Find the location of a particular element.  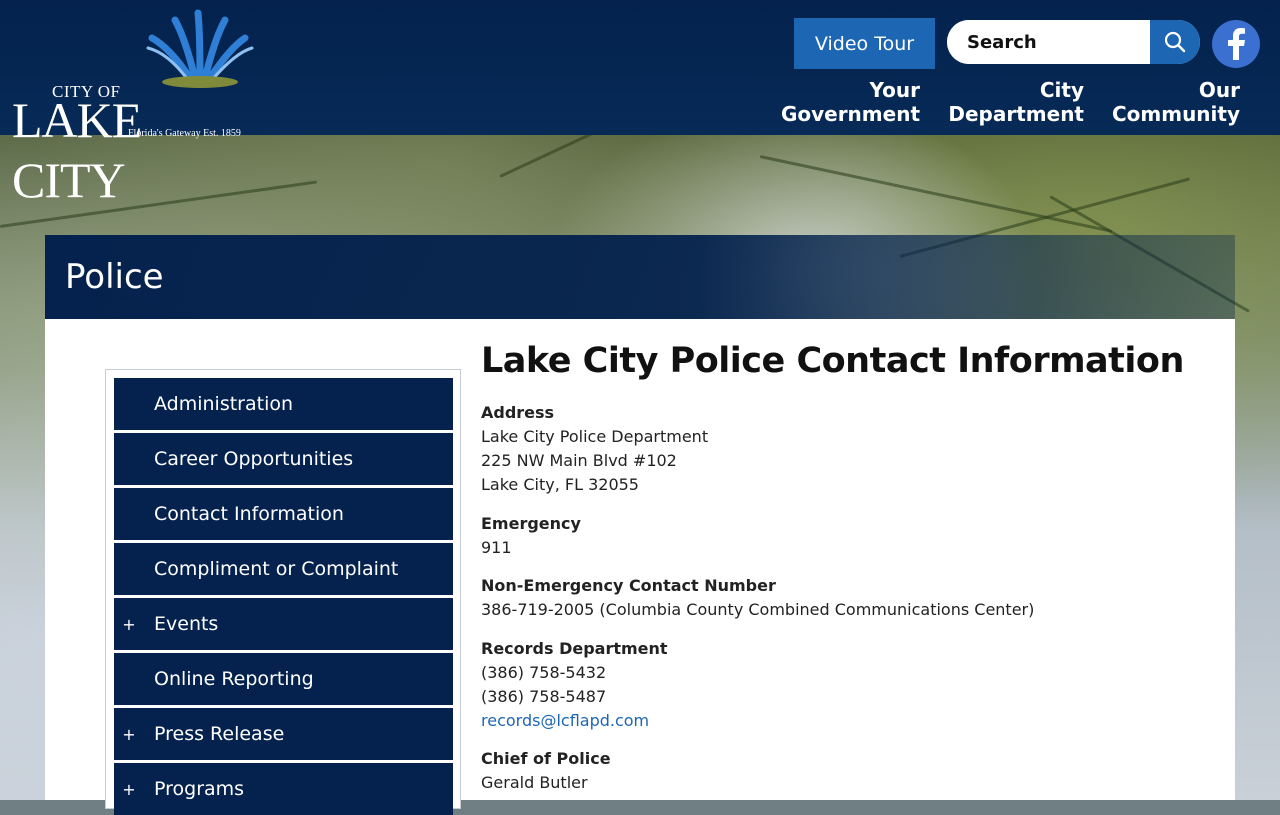

address-line: 225 NW Main Blvd #102 is located at coordinates (579, 460).